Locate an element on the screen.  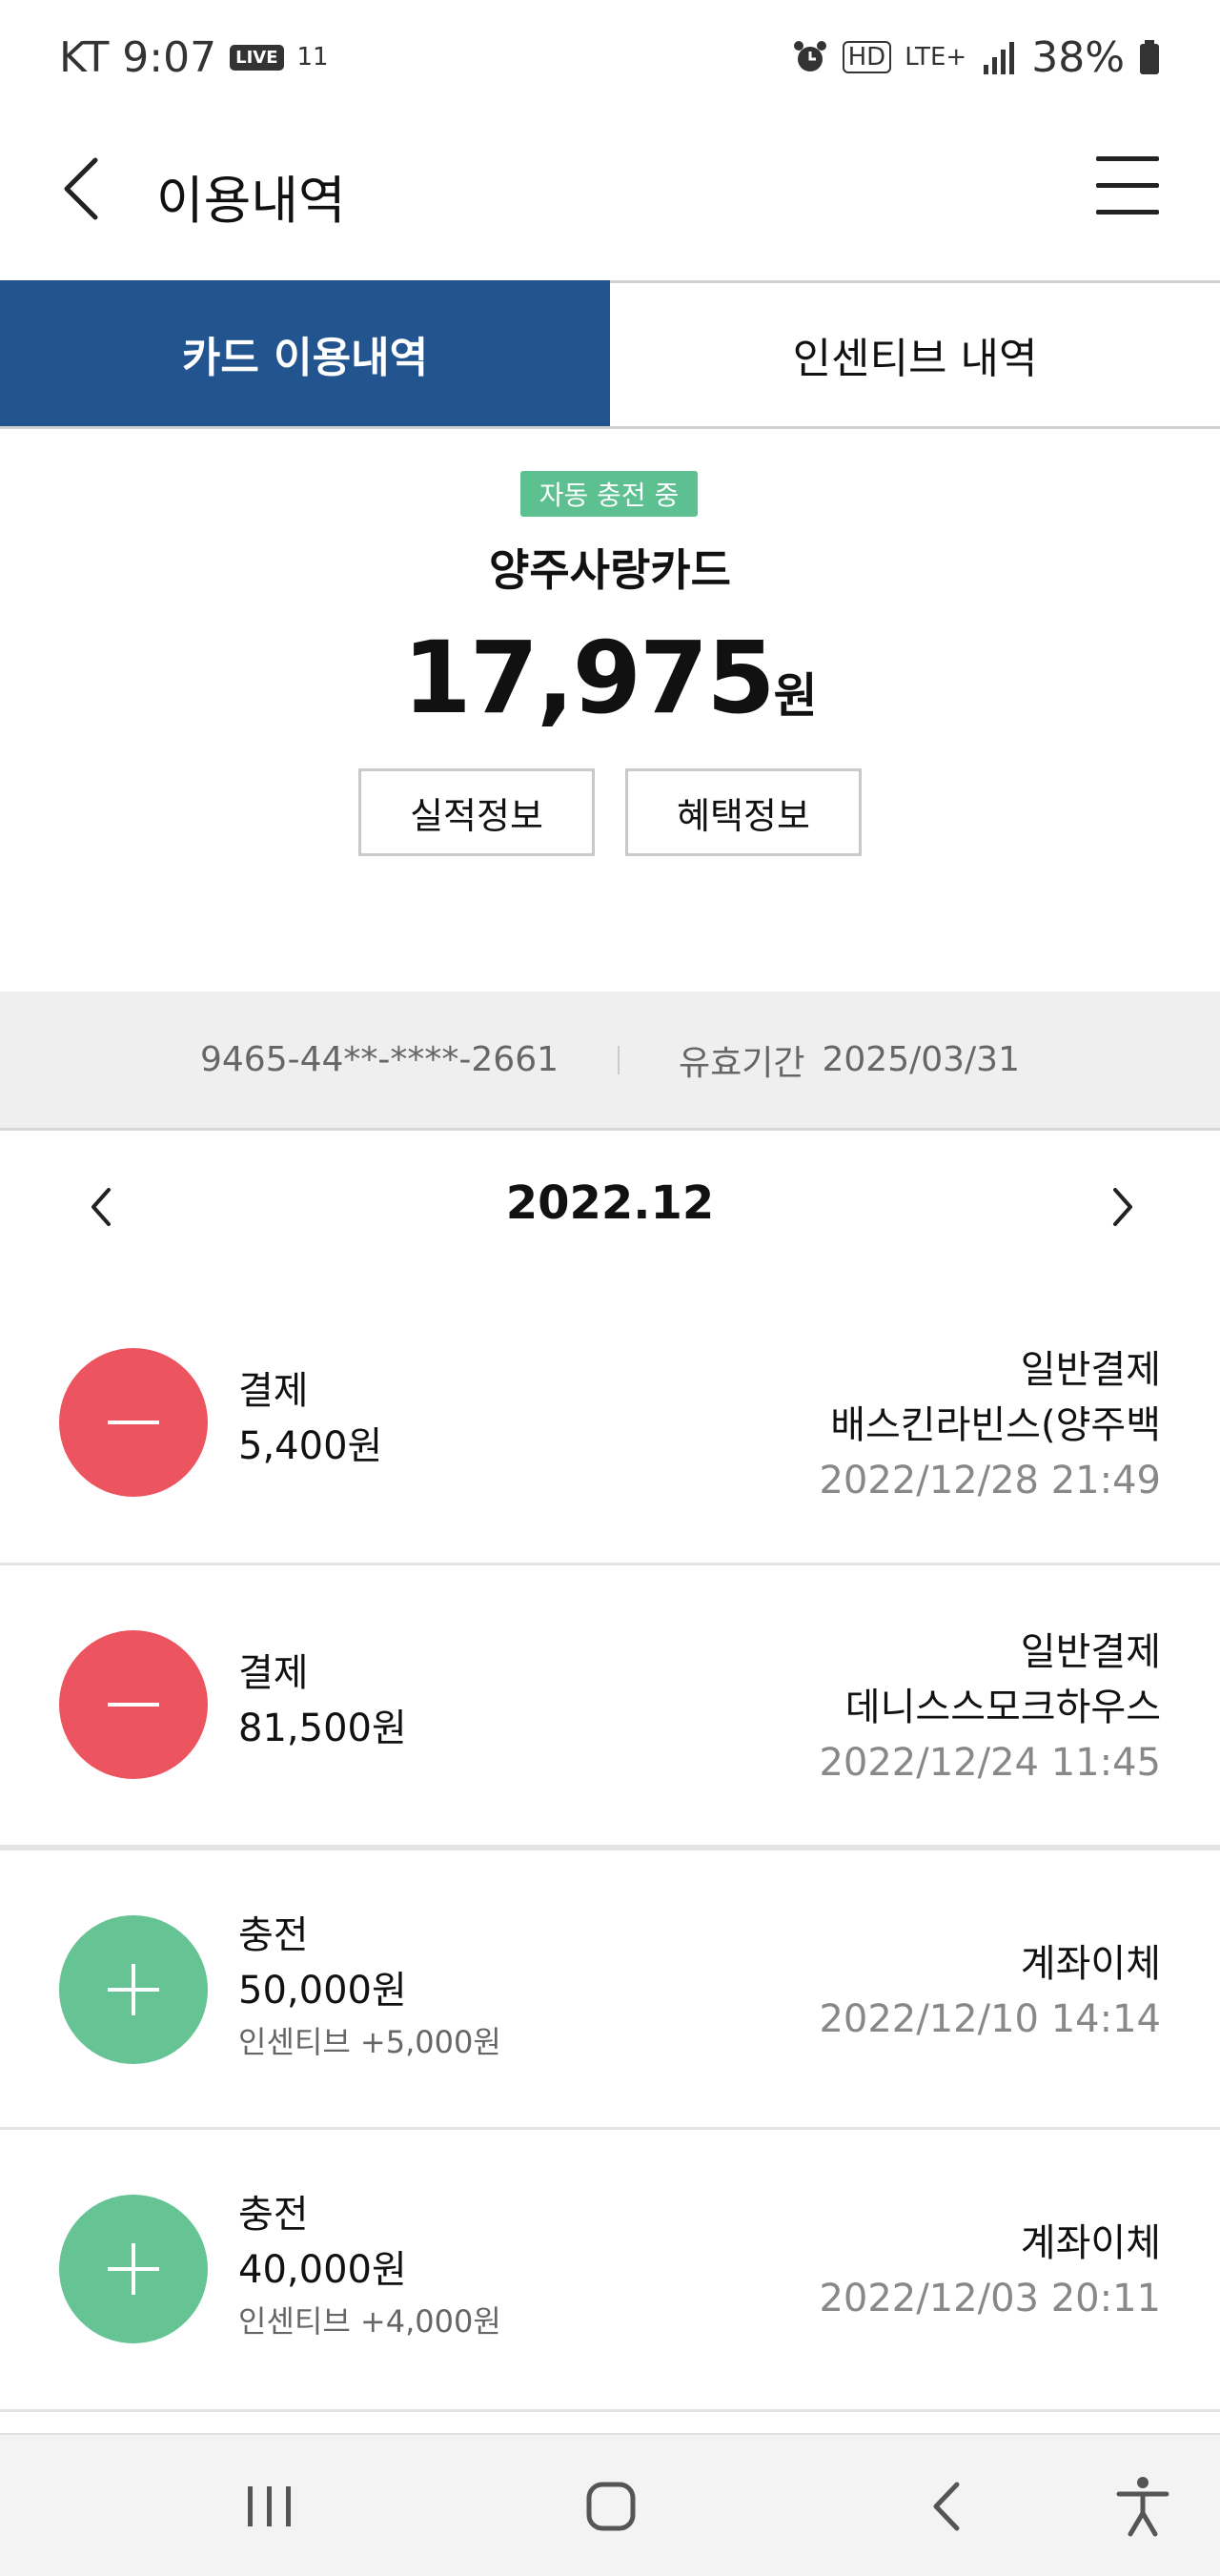
transaction-left: 충전 50,000원 인센티브 +5,000원 is located at coordinates (369, 1987).